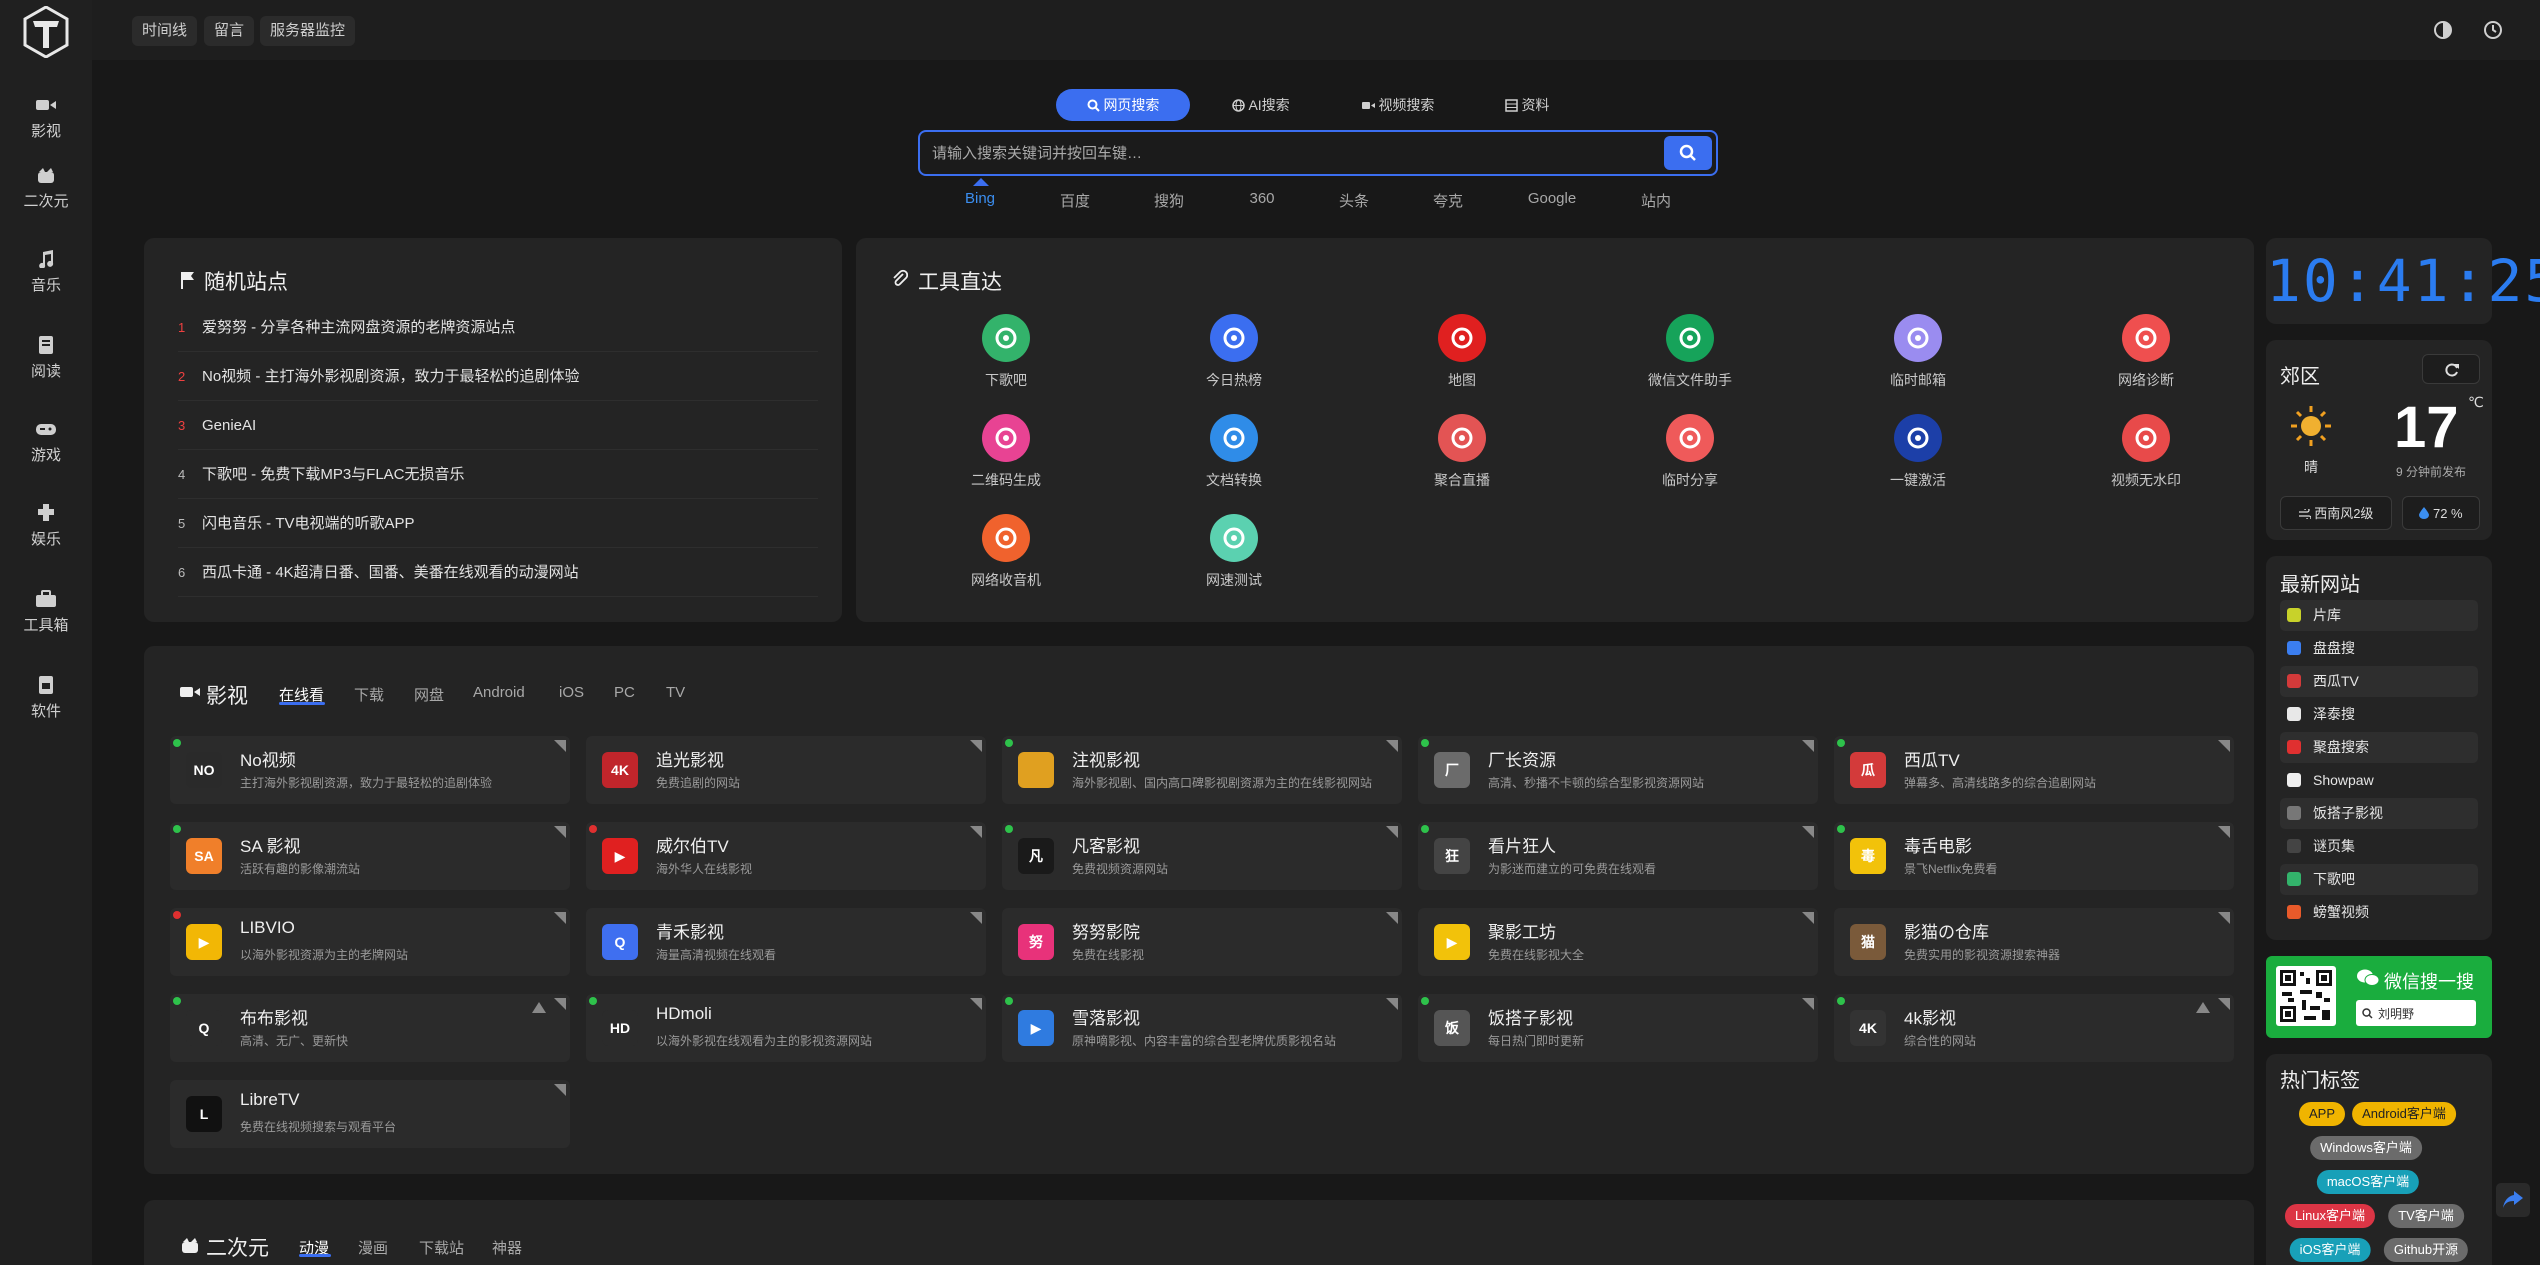 The image size is (2540, 1265). Describe the element at coordinates (498, 475) in the screenshot. I see `random-site-item: 4 下歌吧 - 免费下载MP3与FLAC无损音乐` at that location.